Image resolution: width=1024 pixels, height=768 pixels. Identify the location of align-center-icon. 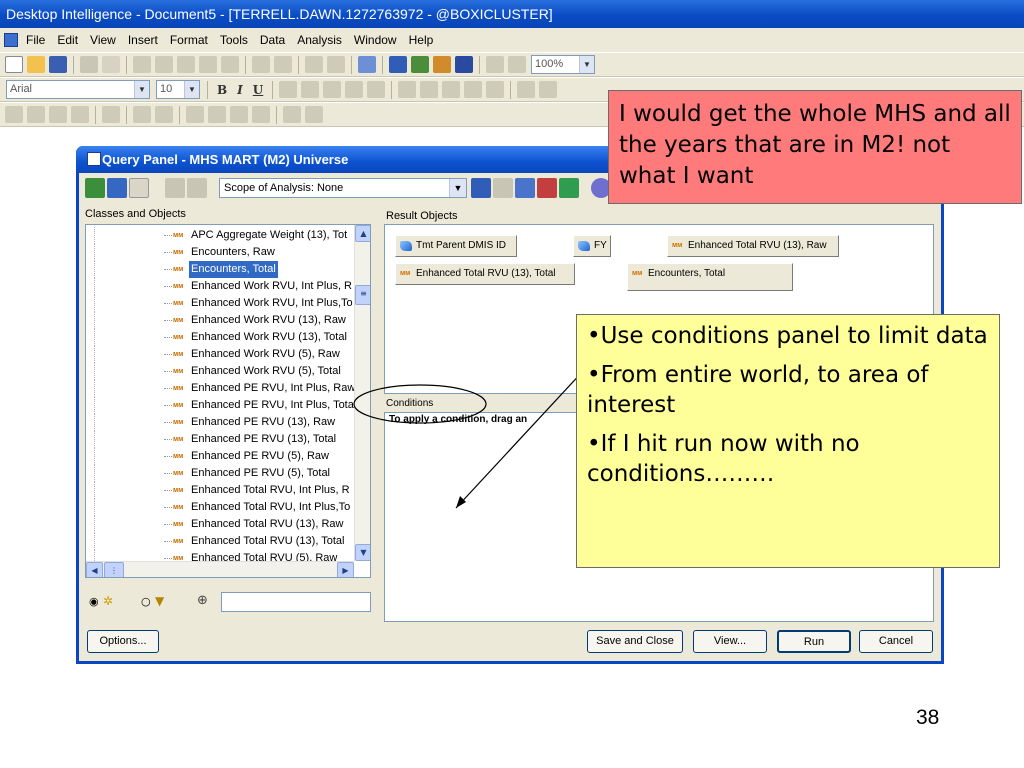
(310, 89).